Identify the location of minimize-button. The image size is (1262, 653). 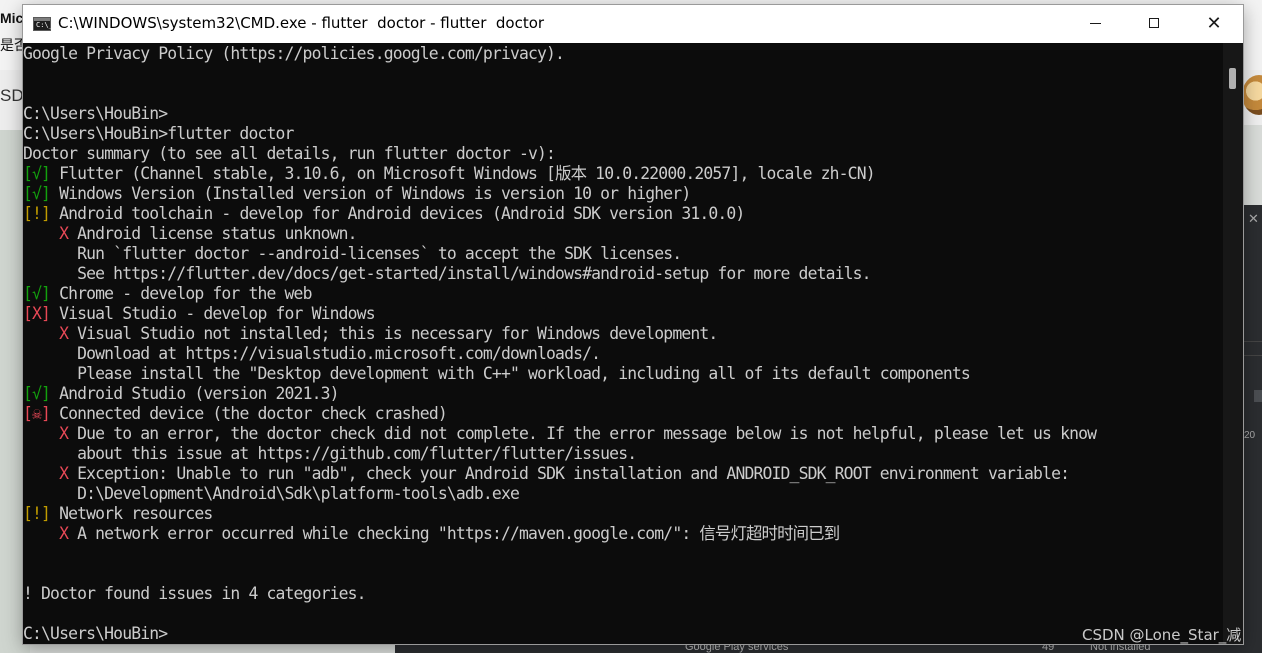
(1097, 24).